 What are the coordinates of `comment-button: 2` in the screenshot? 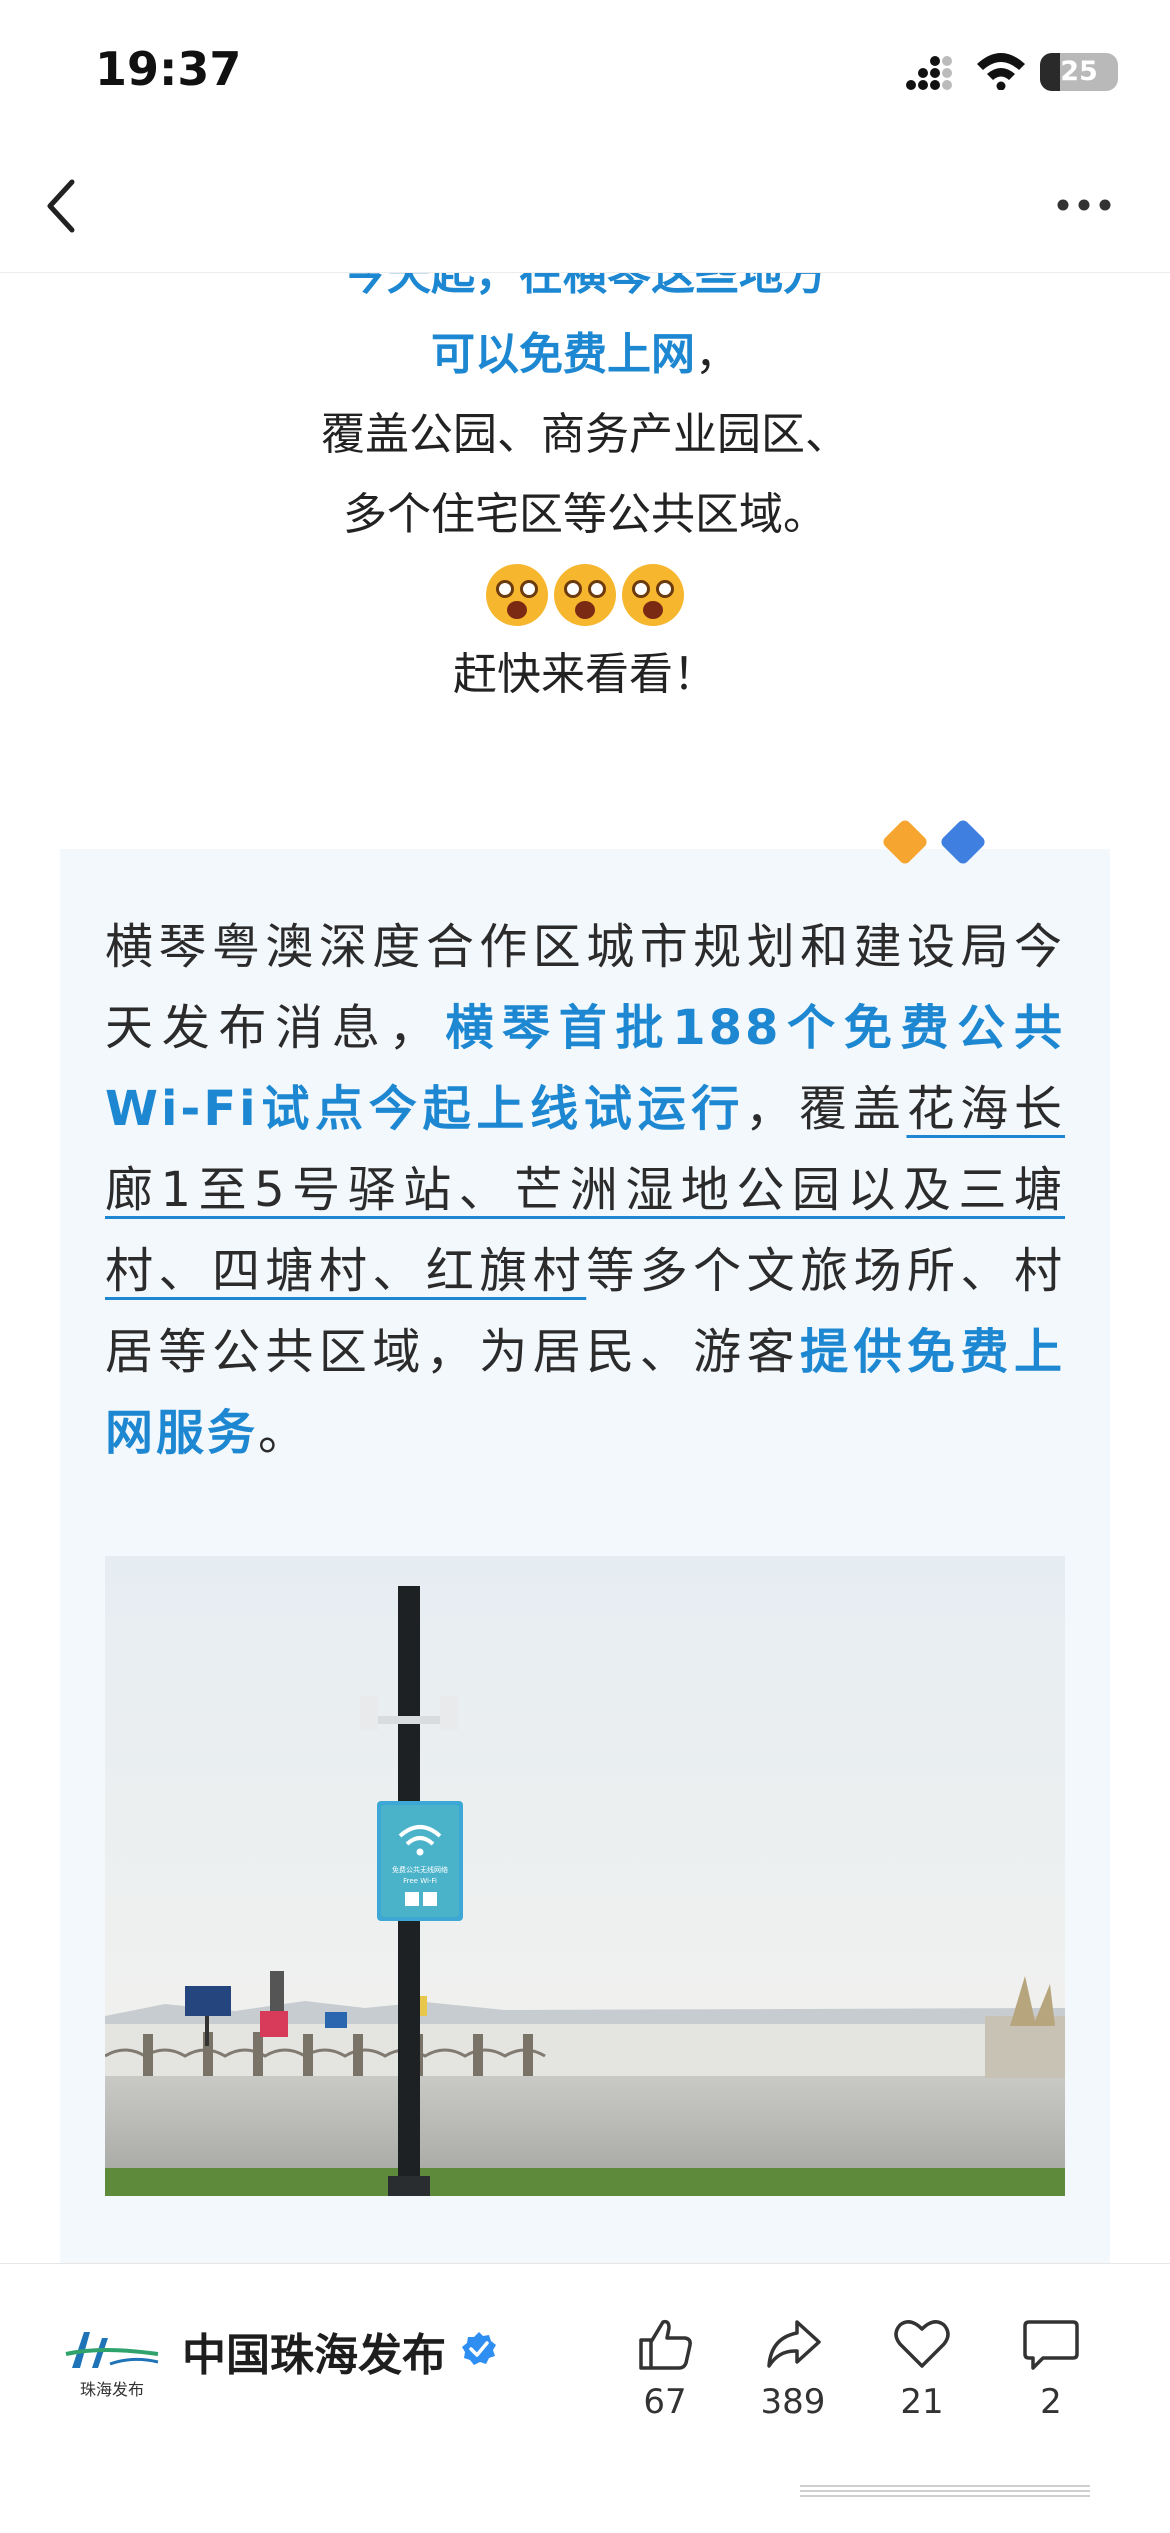 It's located at (1051, 2368).